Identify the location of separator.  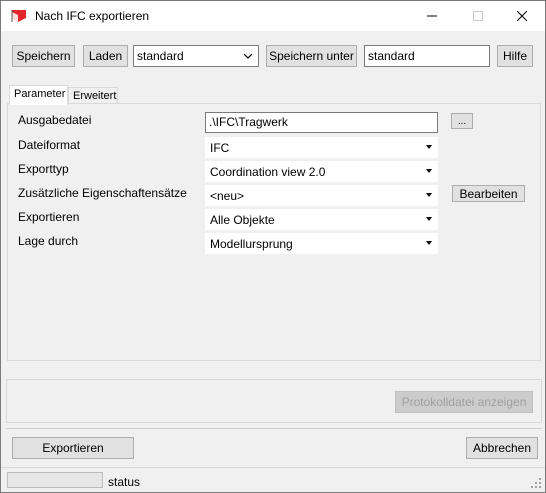
(274, 428).